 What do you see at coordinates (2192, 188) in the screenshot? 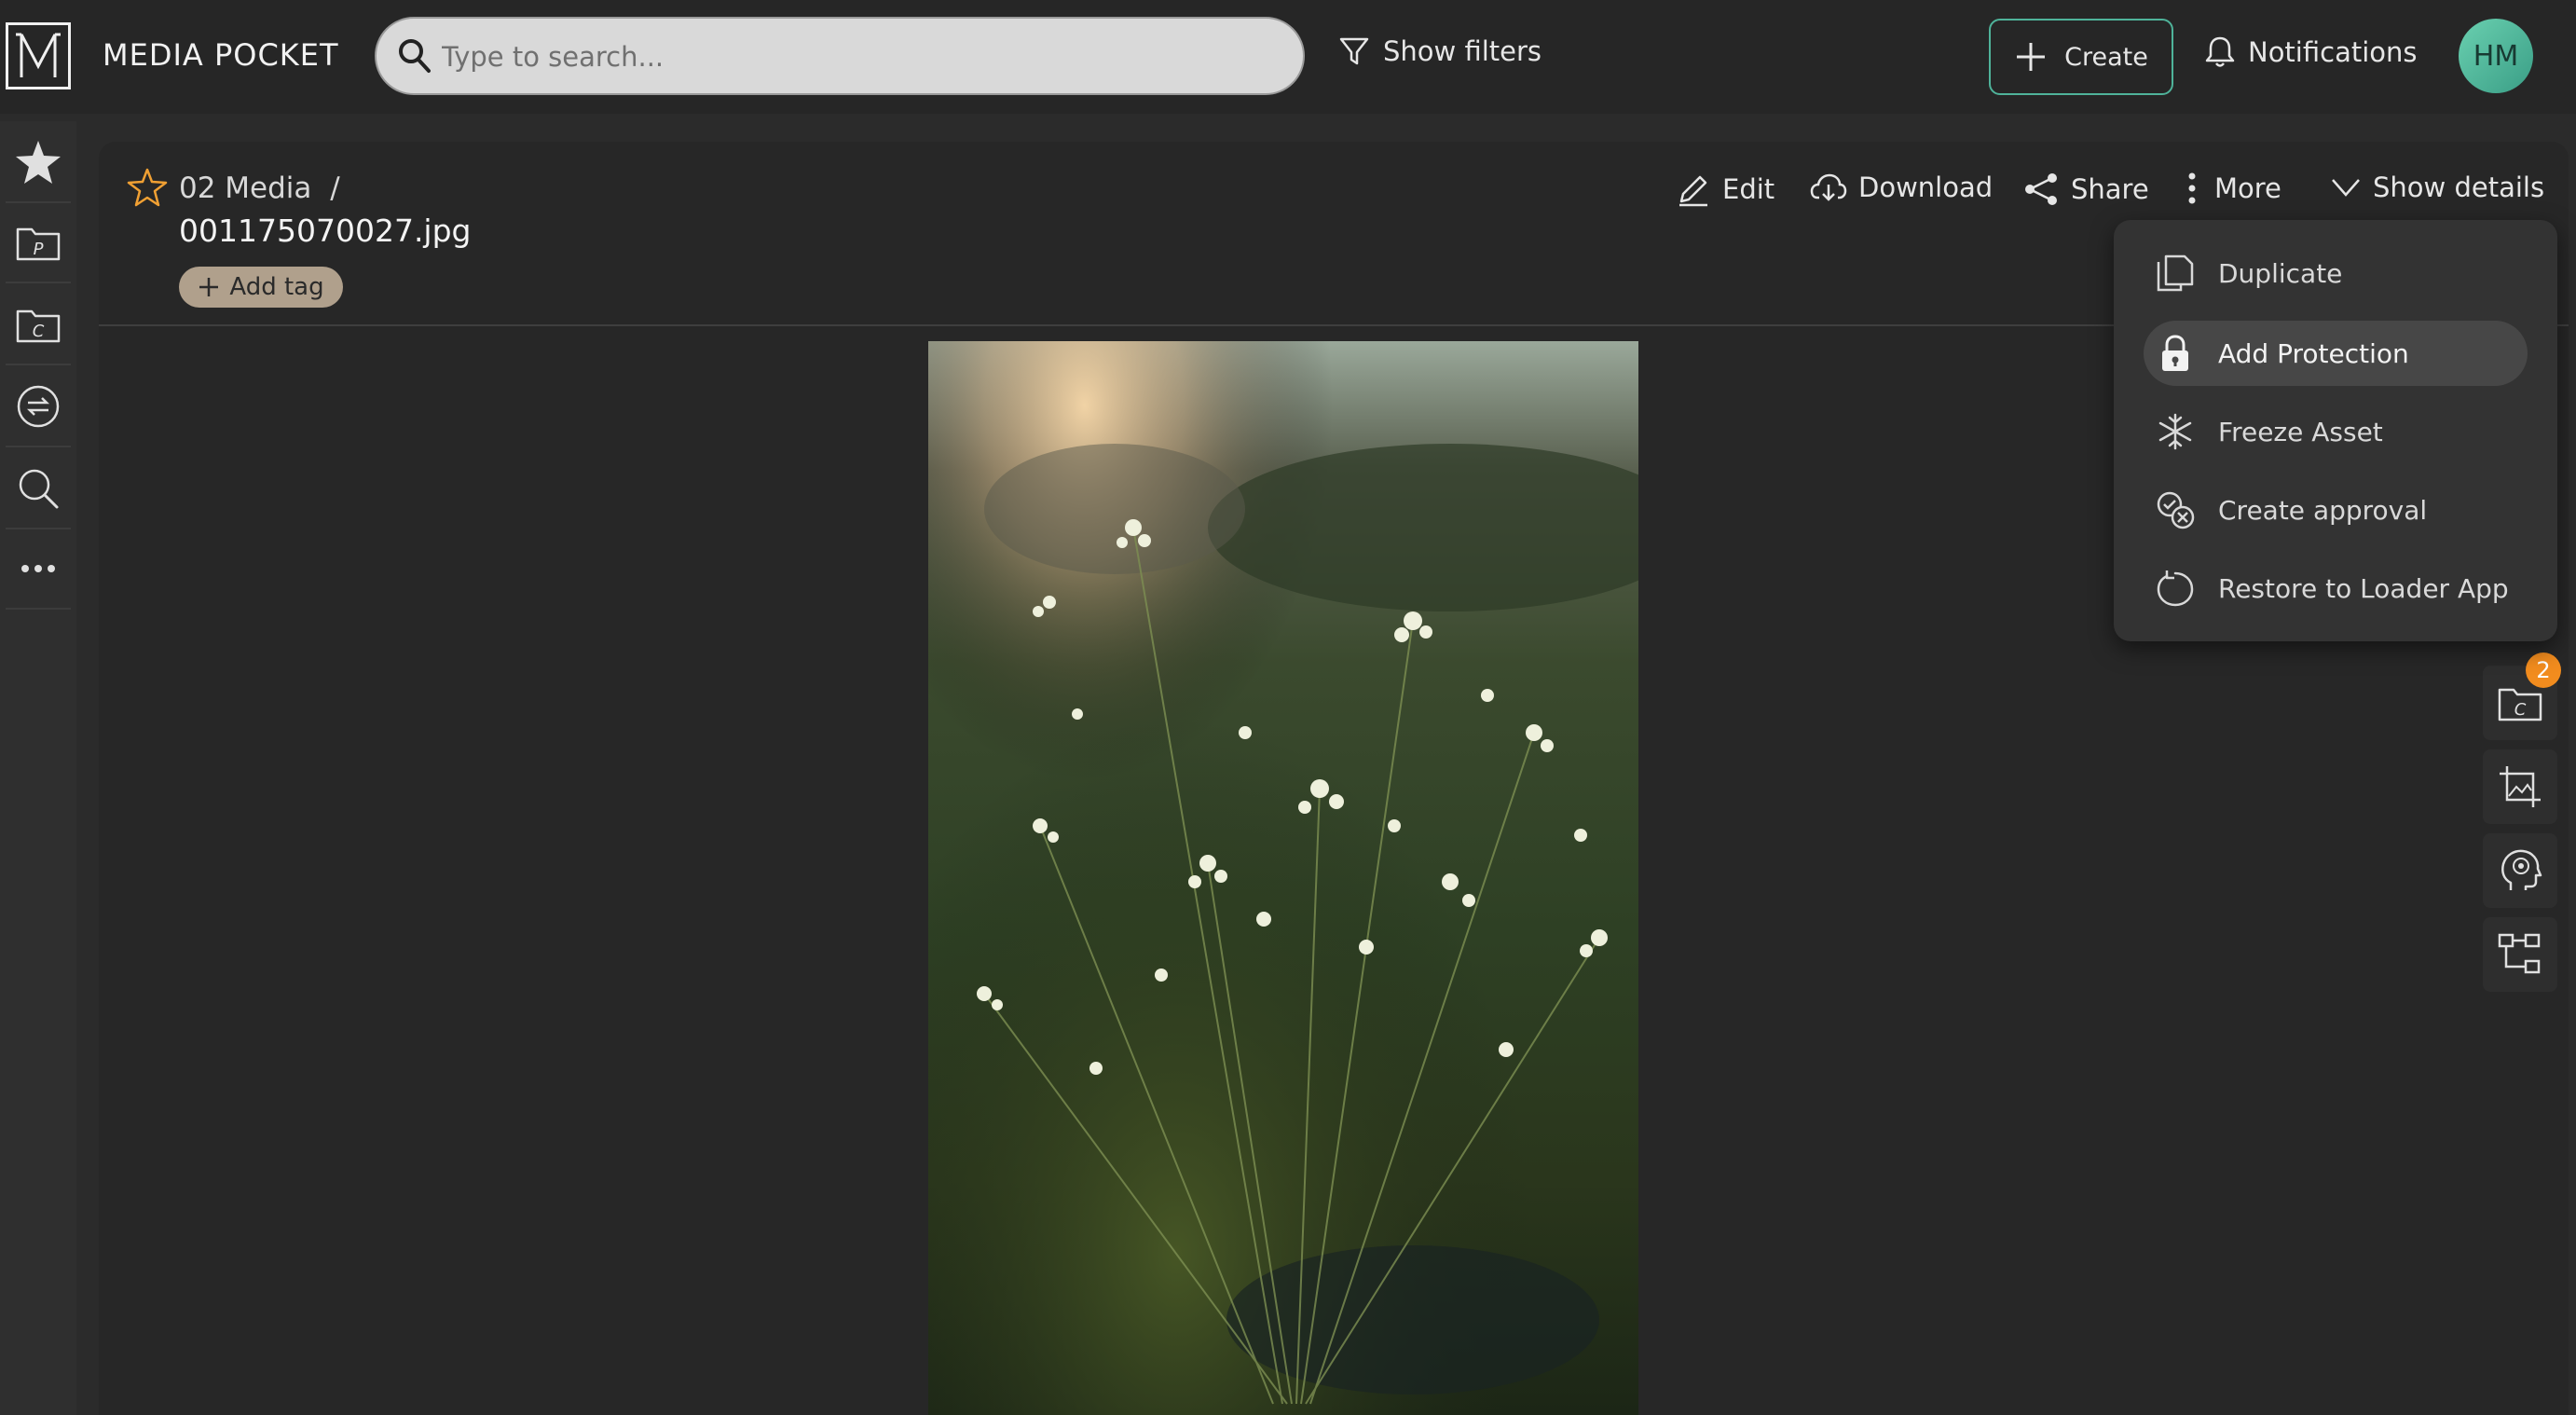
I see `vertical-ellipsis-icon` at bounding box center [2192, 188].